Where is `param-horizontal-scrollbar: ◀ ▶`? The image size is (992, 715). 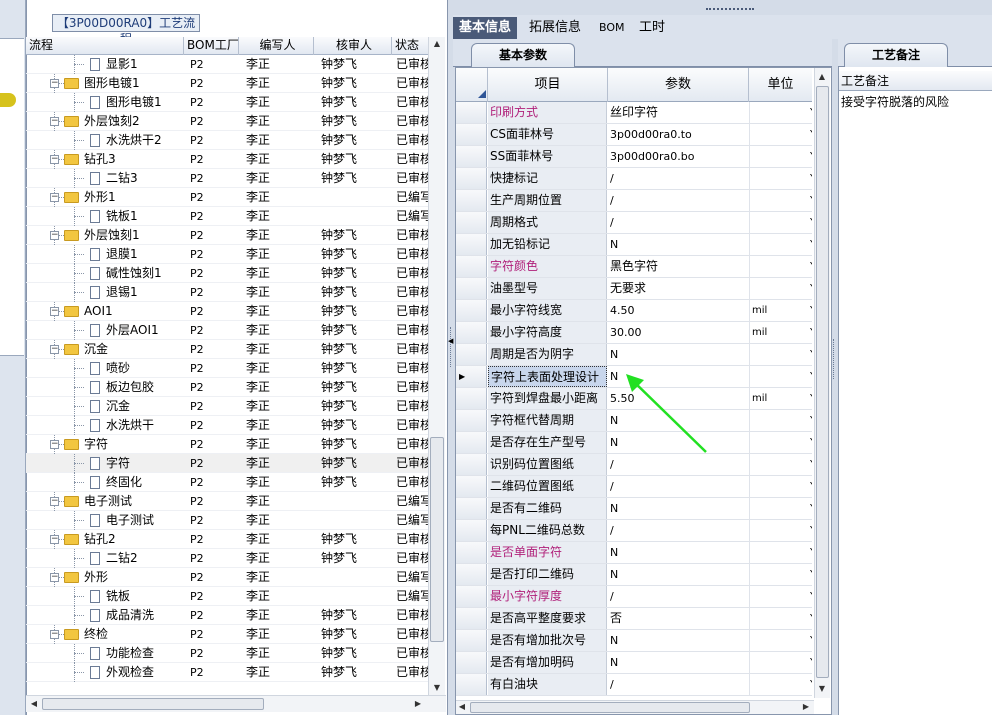 param-horizontal-scrollbar: ◀ ▶ is located at coordinates (635, 707).